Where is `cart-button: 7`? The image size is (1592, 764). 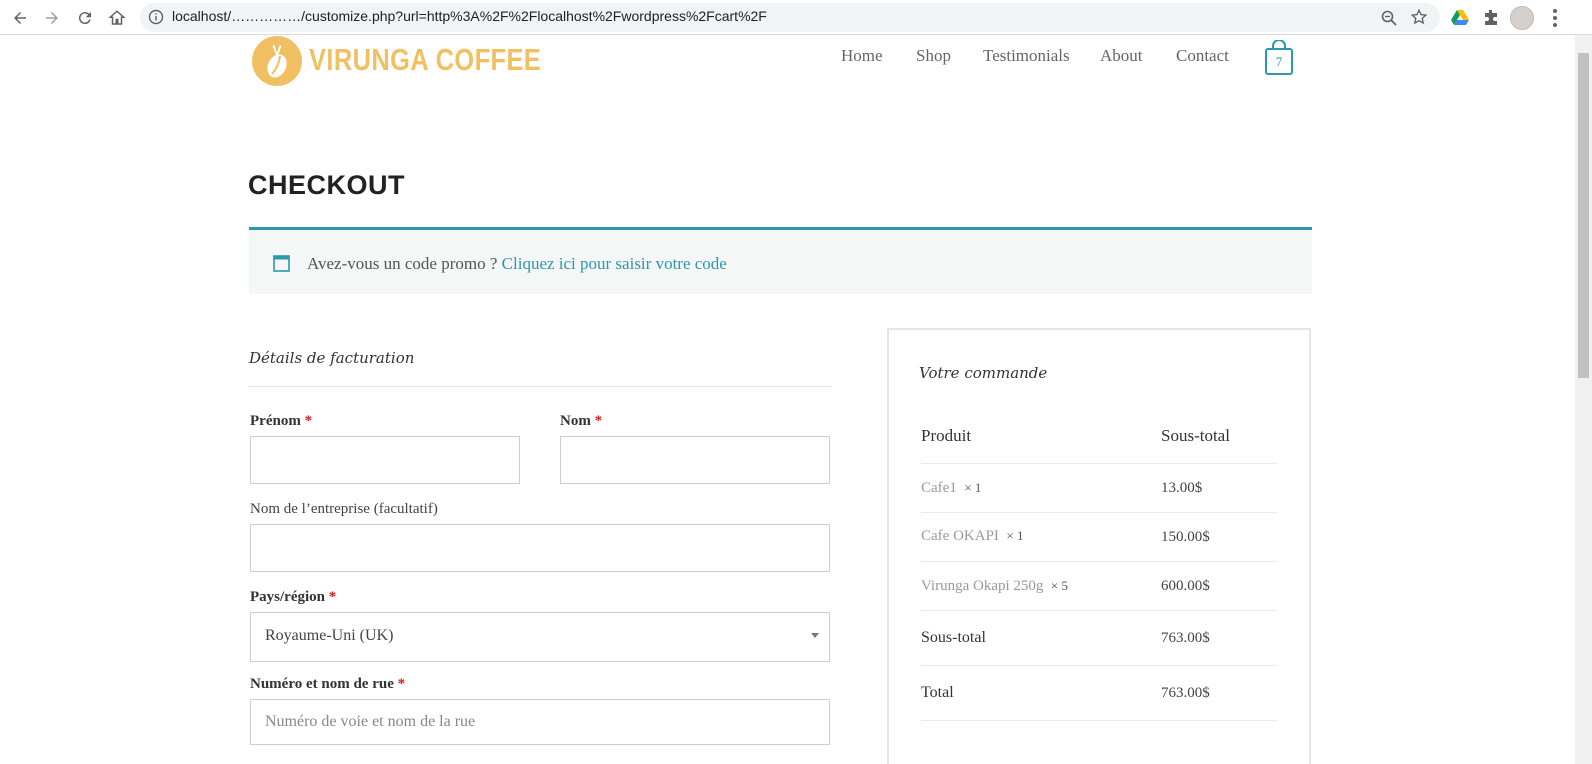 cart-button: 7 is located at coordinates (1279, 57).